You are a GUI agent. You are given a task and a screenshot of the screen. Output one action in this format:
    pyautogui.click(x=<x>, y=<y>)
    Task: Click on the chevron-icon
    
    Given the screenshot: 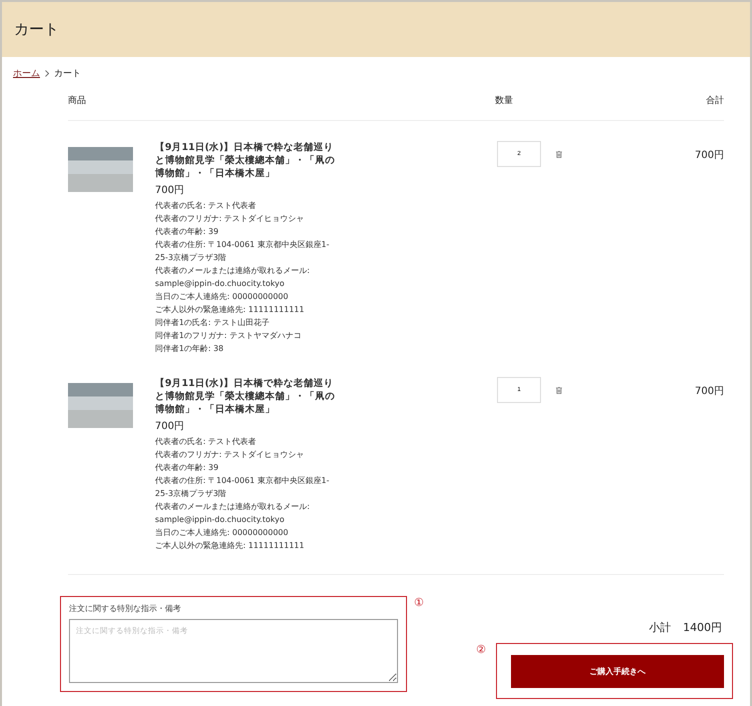 What is the action you would take?
    pyautogui.click(x=47, y=73)
    